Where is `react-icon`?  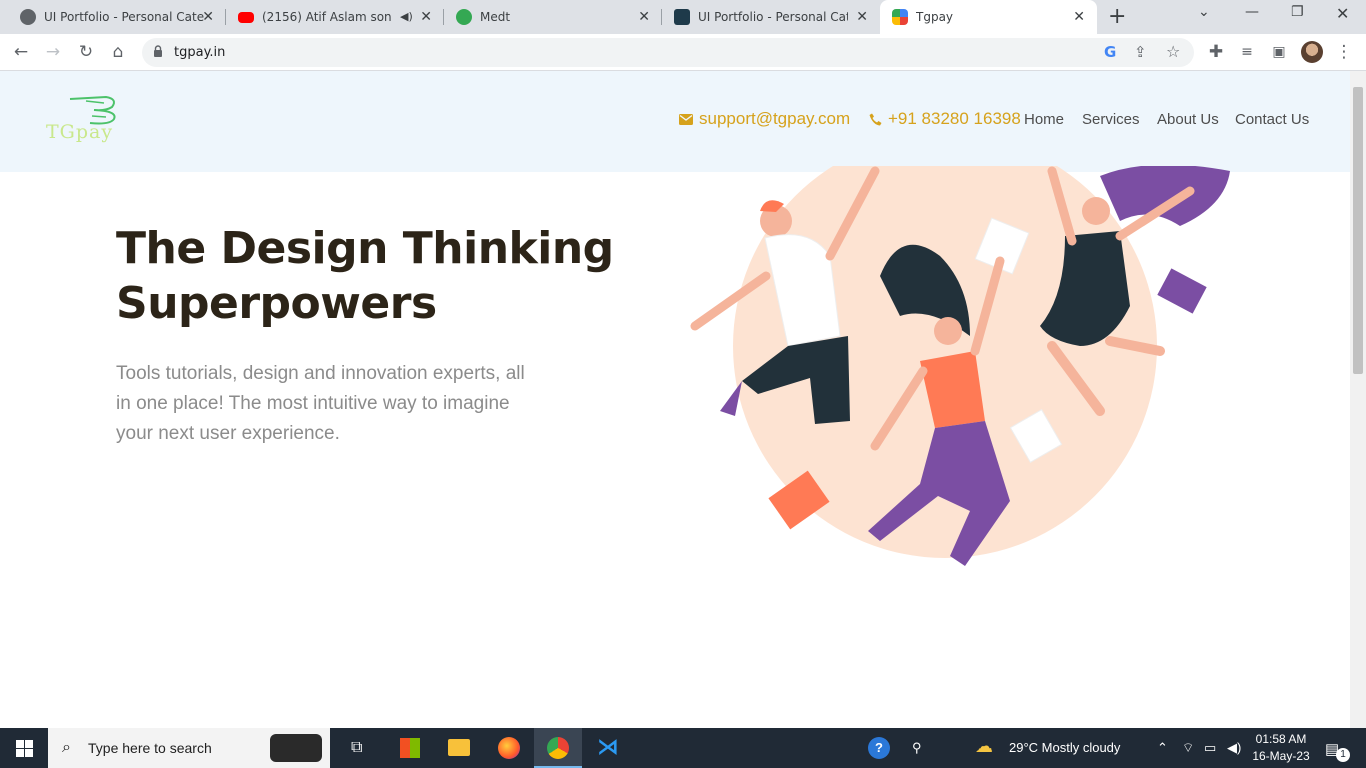
react-icon is located at coordinates (682, 17).